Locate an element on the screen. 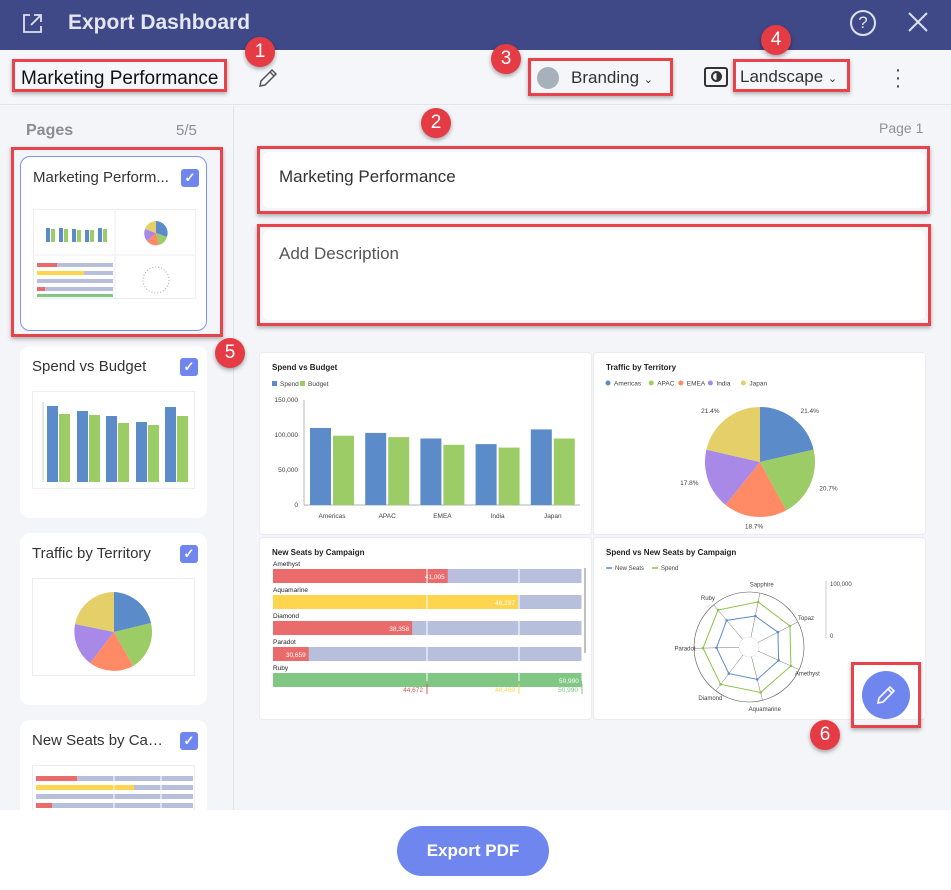  range-label: 44,672 is located at coordinates (413, 690).